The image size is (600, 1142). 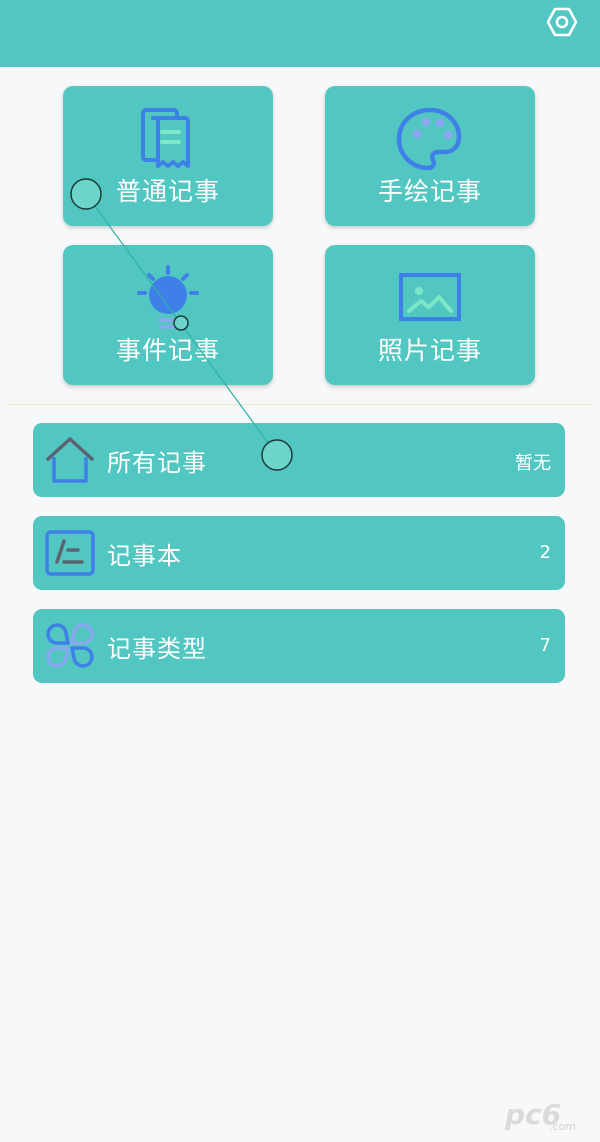 What do you see at coordinates (165, 138) in the screenshot?
I see `notes-icon` at bounding box center [165, 138].